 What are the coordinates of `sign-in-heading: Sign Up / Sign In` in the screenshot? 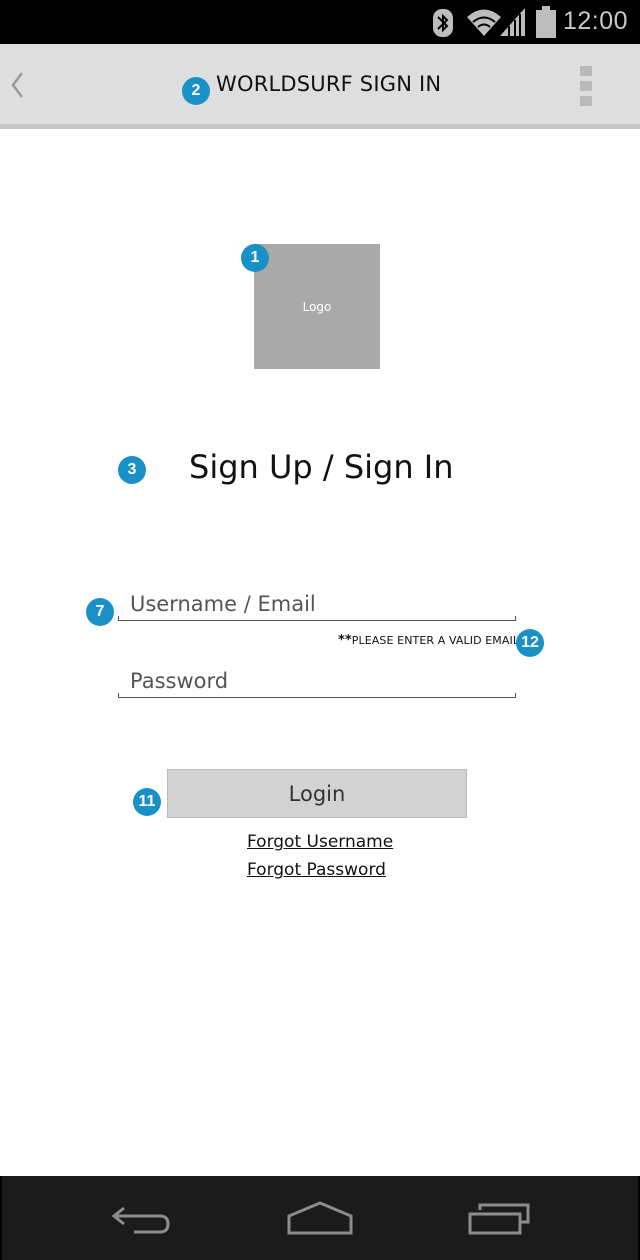 It's located at (321, 467).